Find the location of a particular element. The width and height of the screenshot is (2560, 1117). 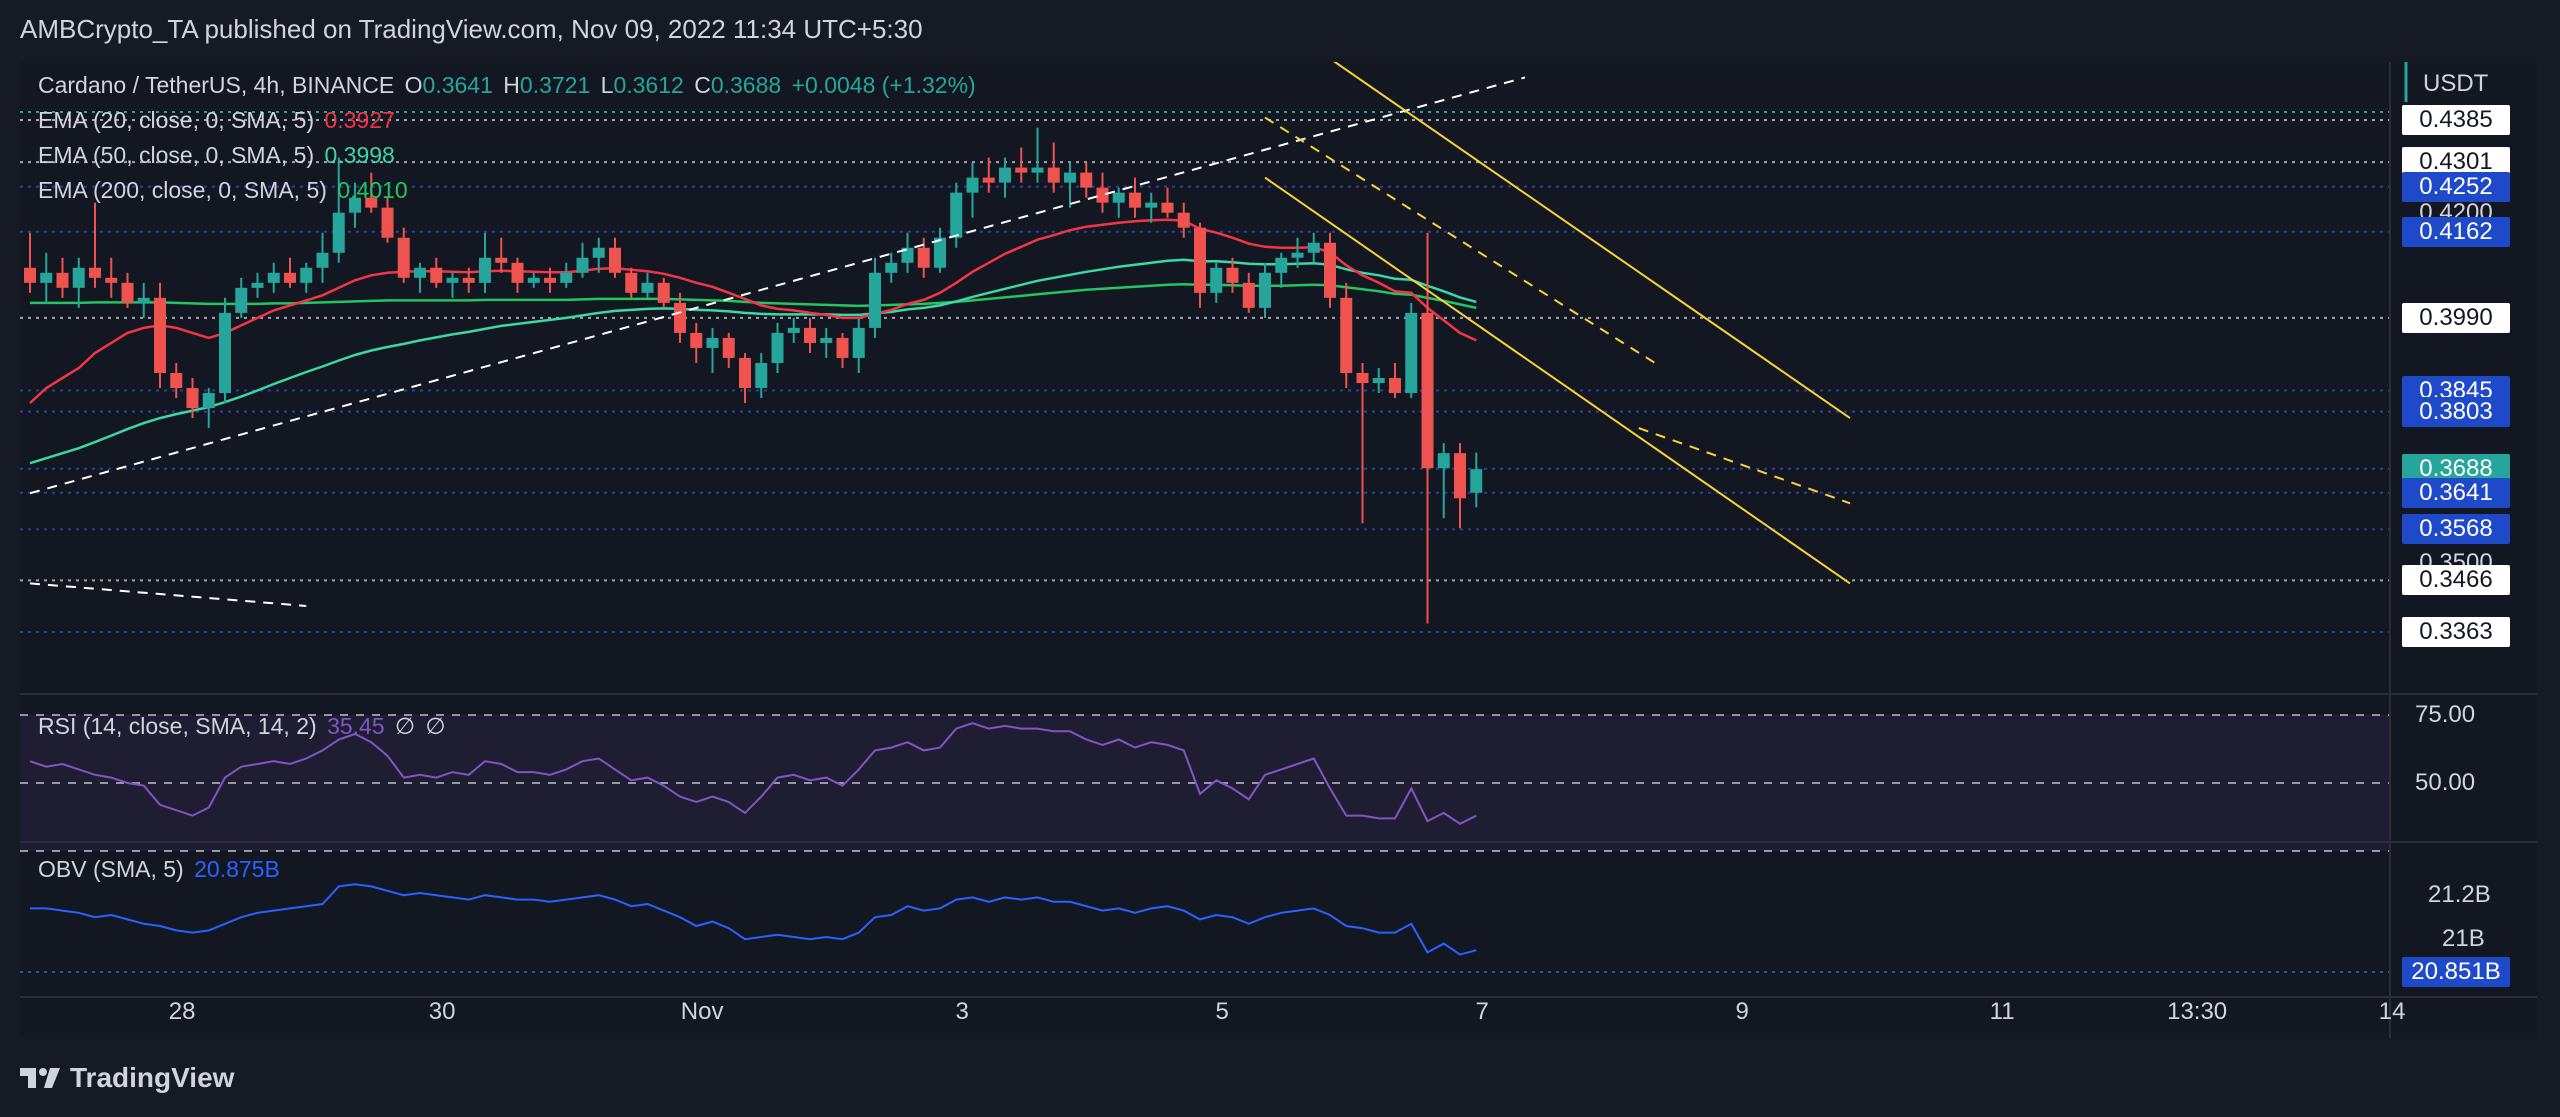

ema20-label: EMA (20, close, 0, SMA, 5) is located at coordinates (176, 120).